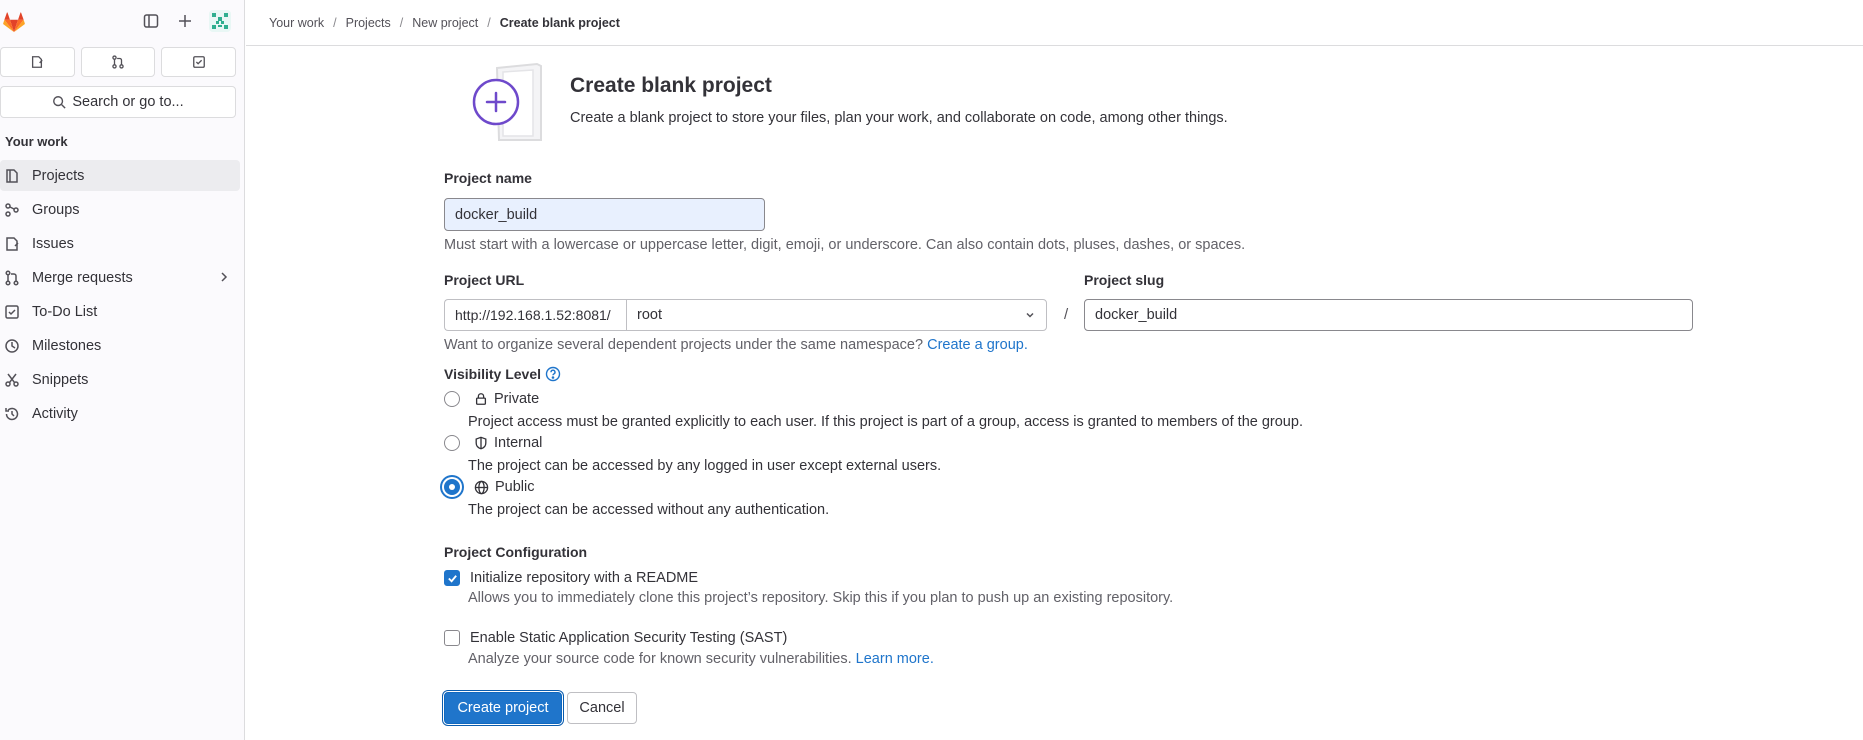  Describe the element at coordinates (504, 103) in the screenshot. I see `blank-project-illustration-icon` at that location.